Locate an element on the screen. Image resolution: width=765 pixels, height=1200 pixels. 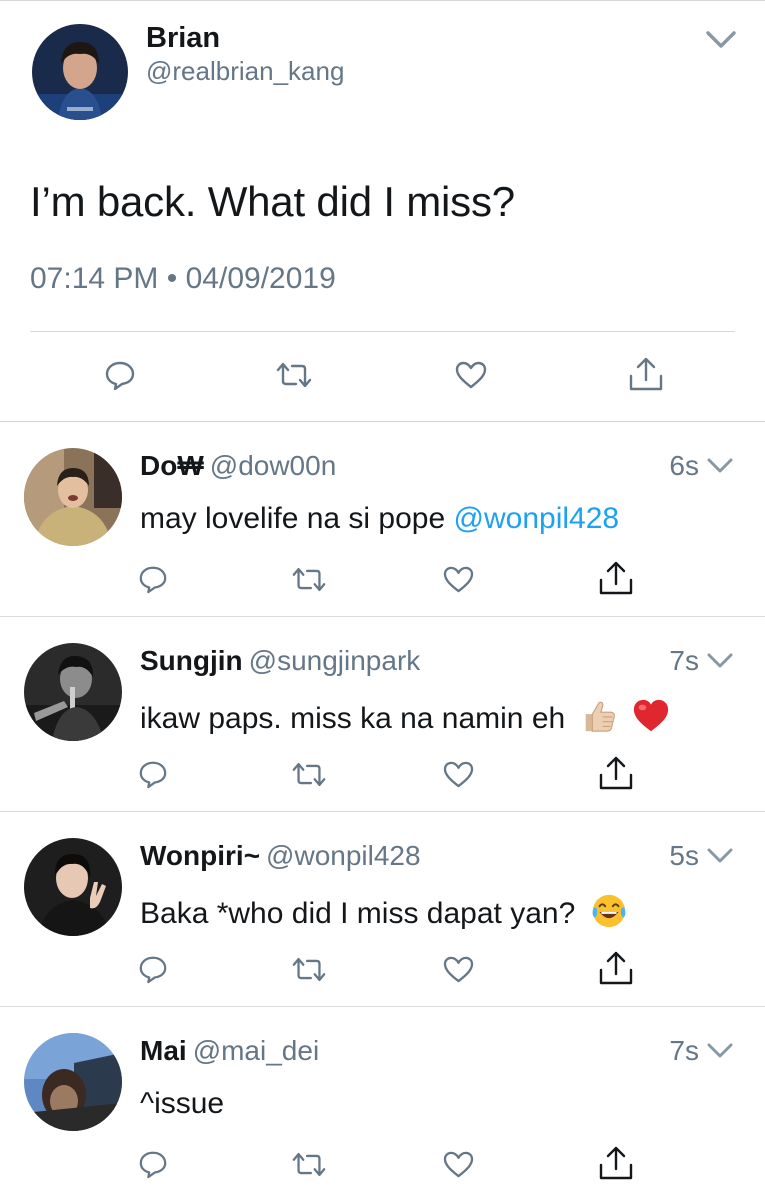
reply-author-name: Sungjin is located at coordinates (191, 660).